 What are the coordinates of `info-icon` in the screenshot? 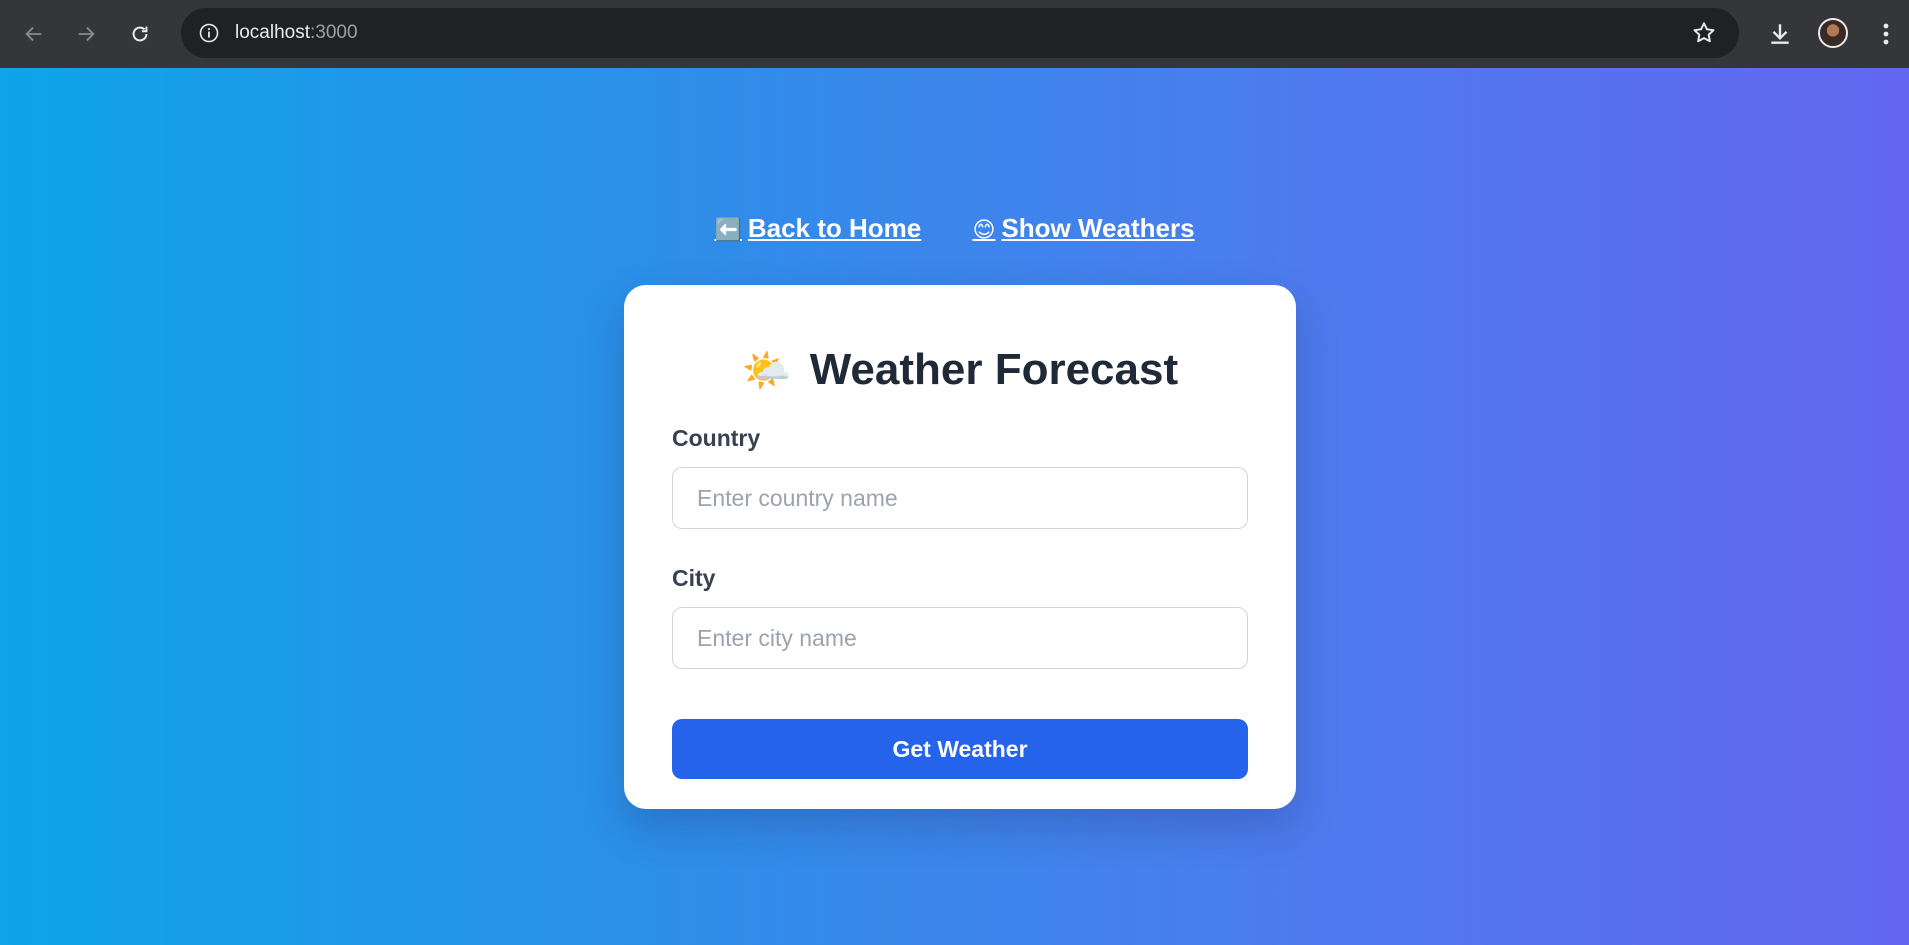 It's located at (209, 33).